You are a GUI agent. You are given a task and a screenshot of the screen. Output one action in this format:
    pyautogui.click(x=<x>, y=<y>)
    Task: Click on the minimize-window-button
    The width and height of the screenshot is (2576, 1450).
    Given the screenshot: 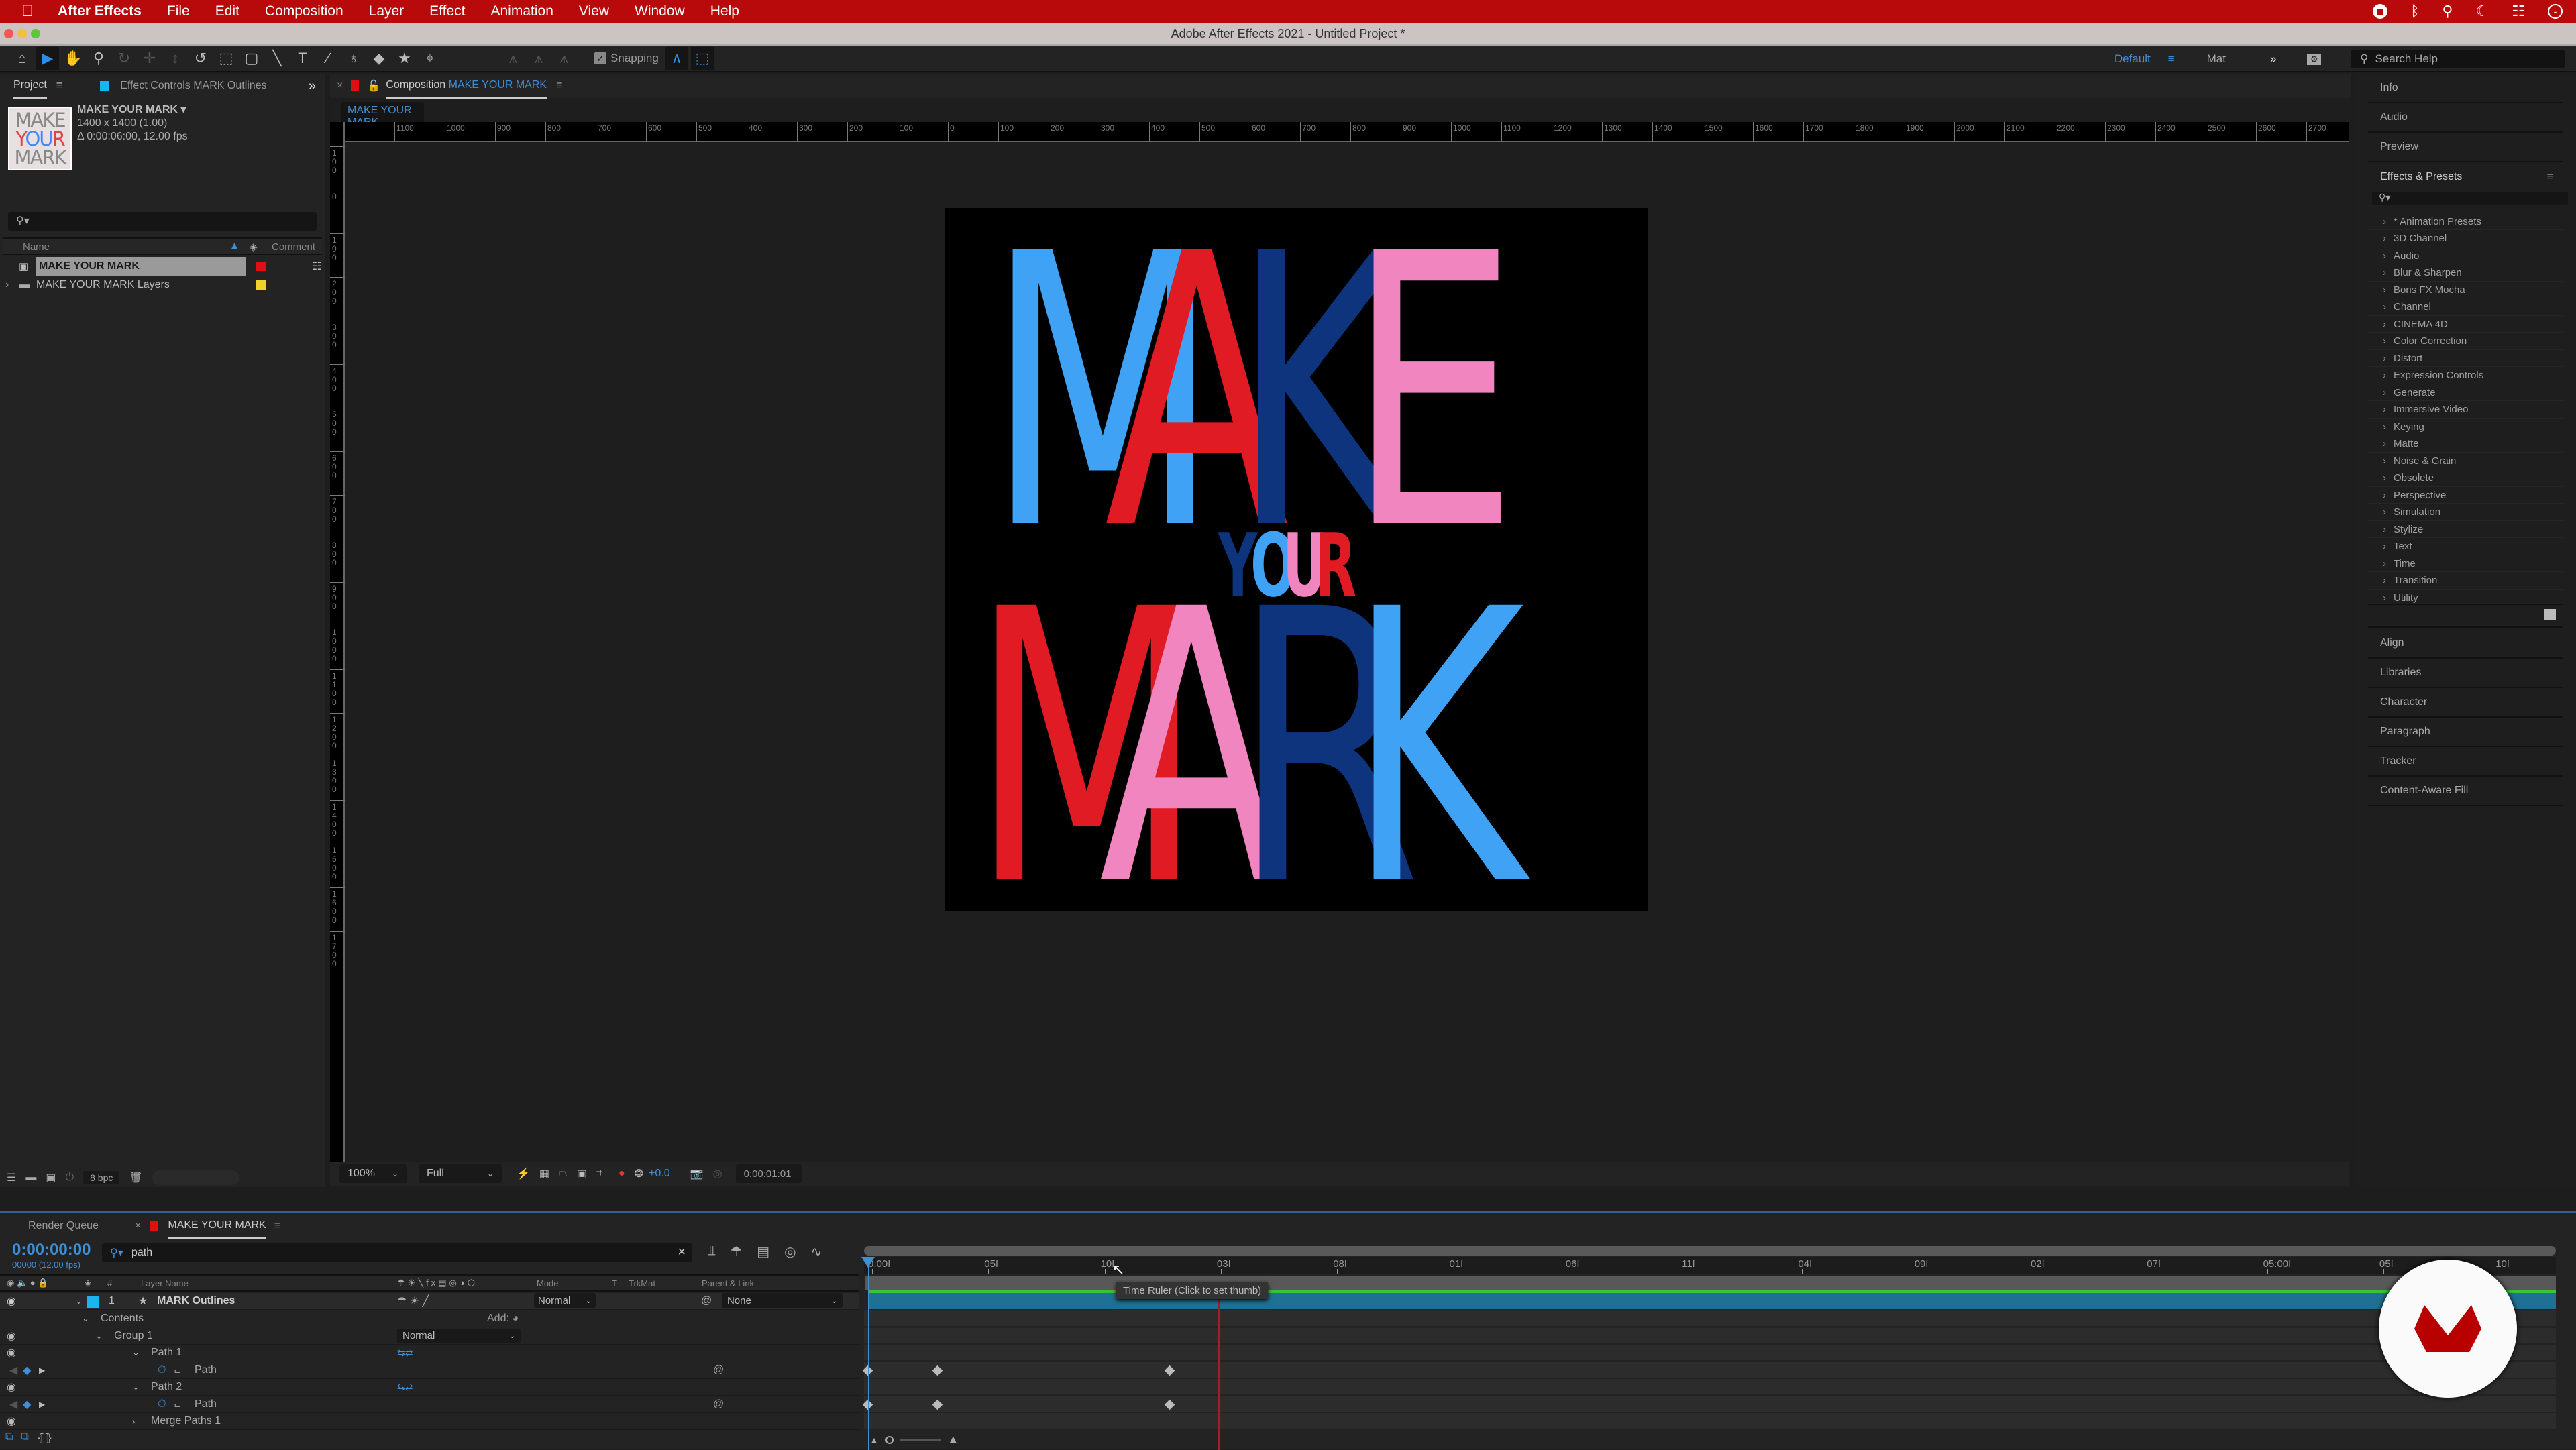 What is the action you would take?
    pyautogui.click(x=22, y=33)
    